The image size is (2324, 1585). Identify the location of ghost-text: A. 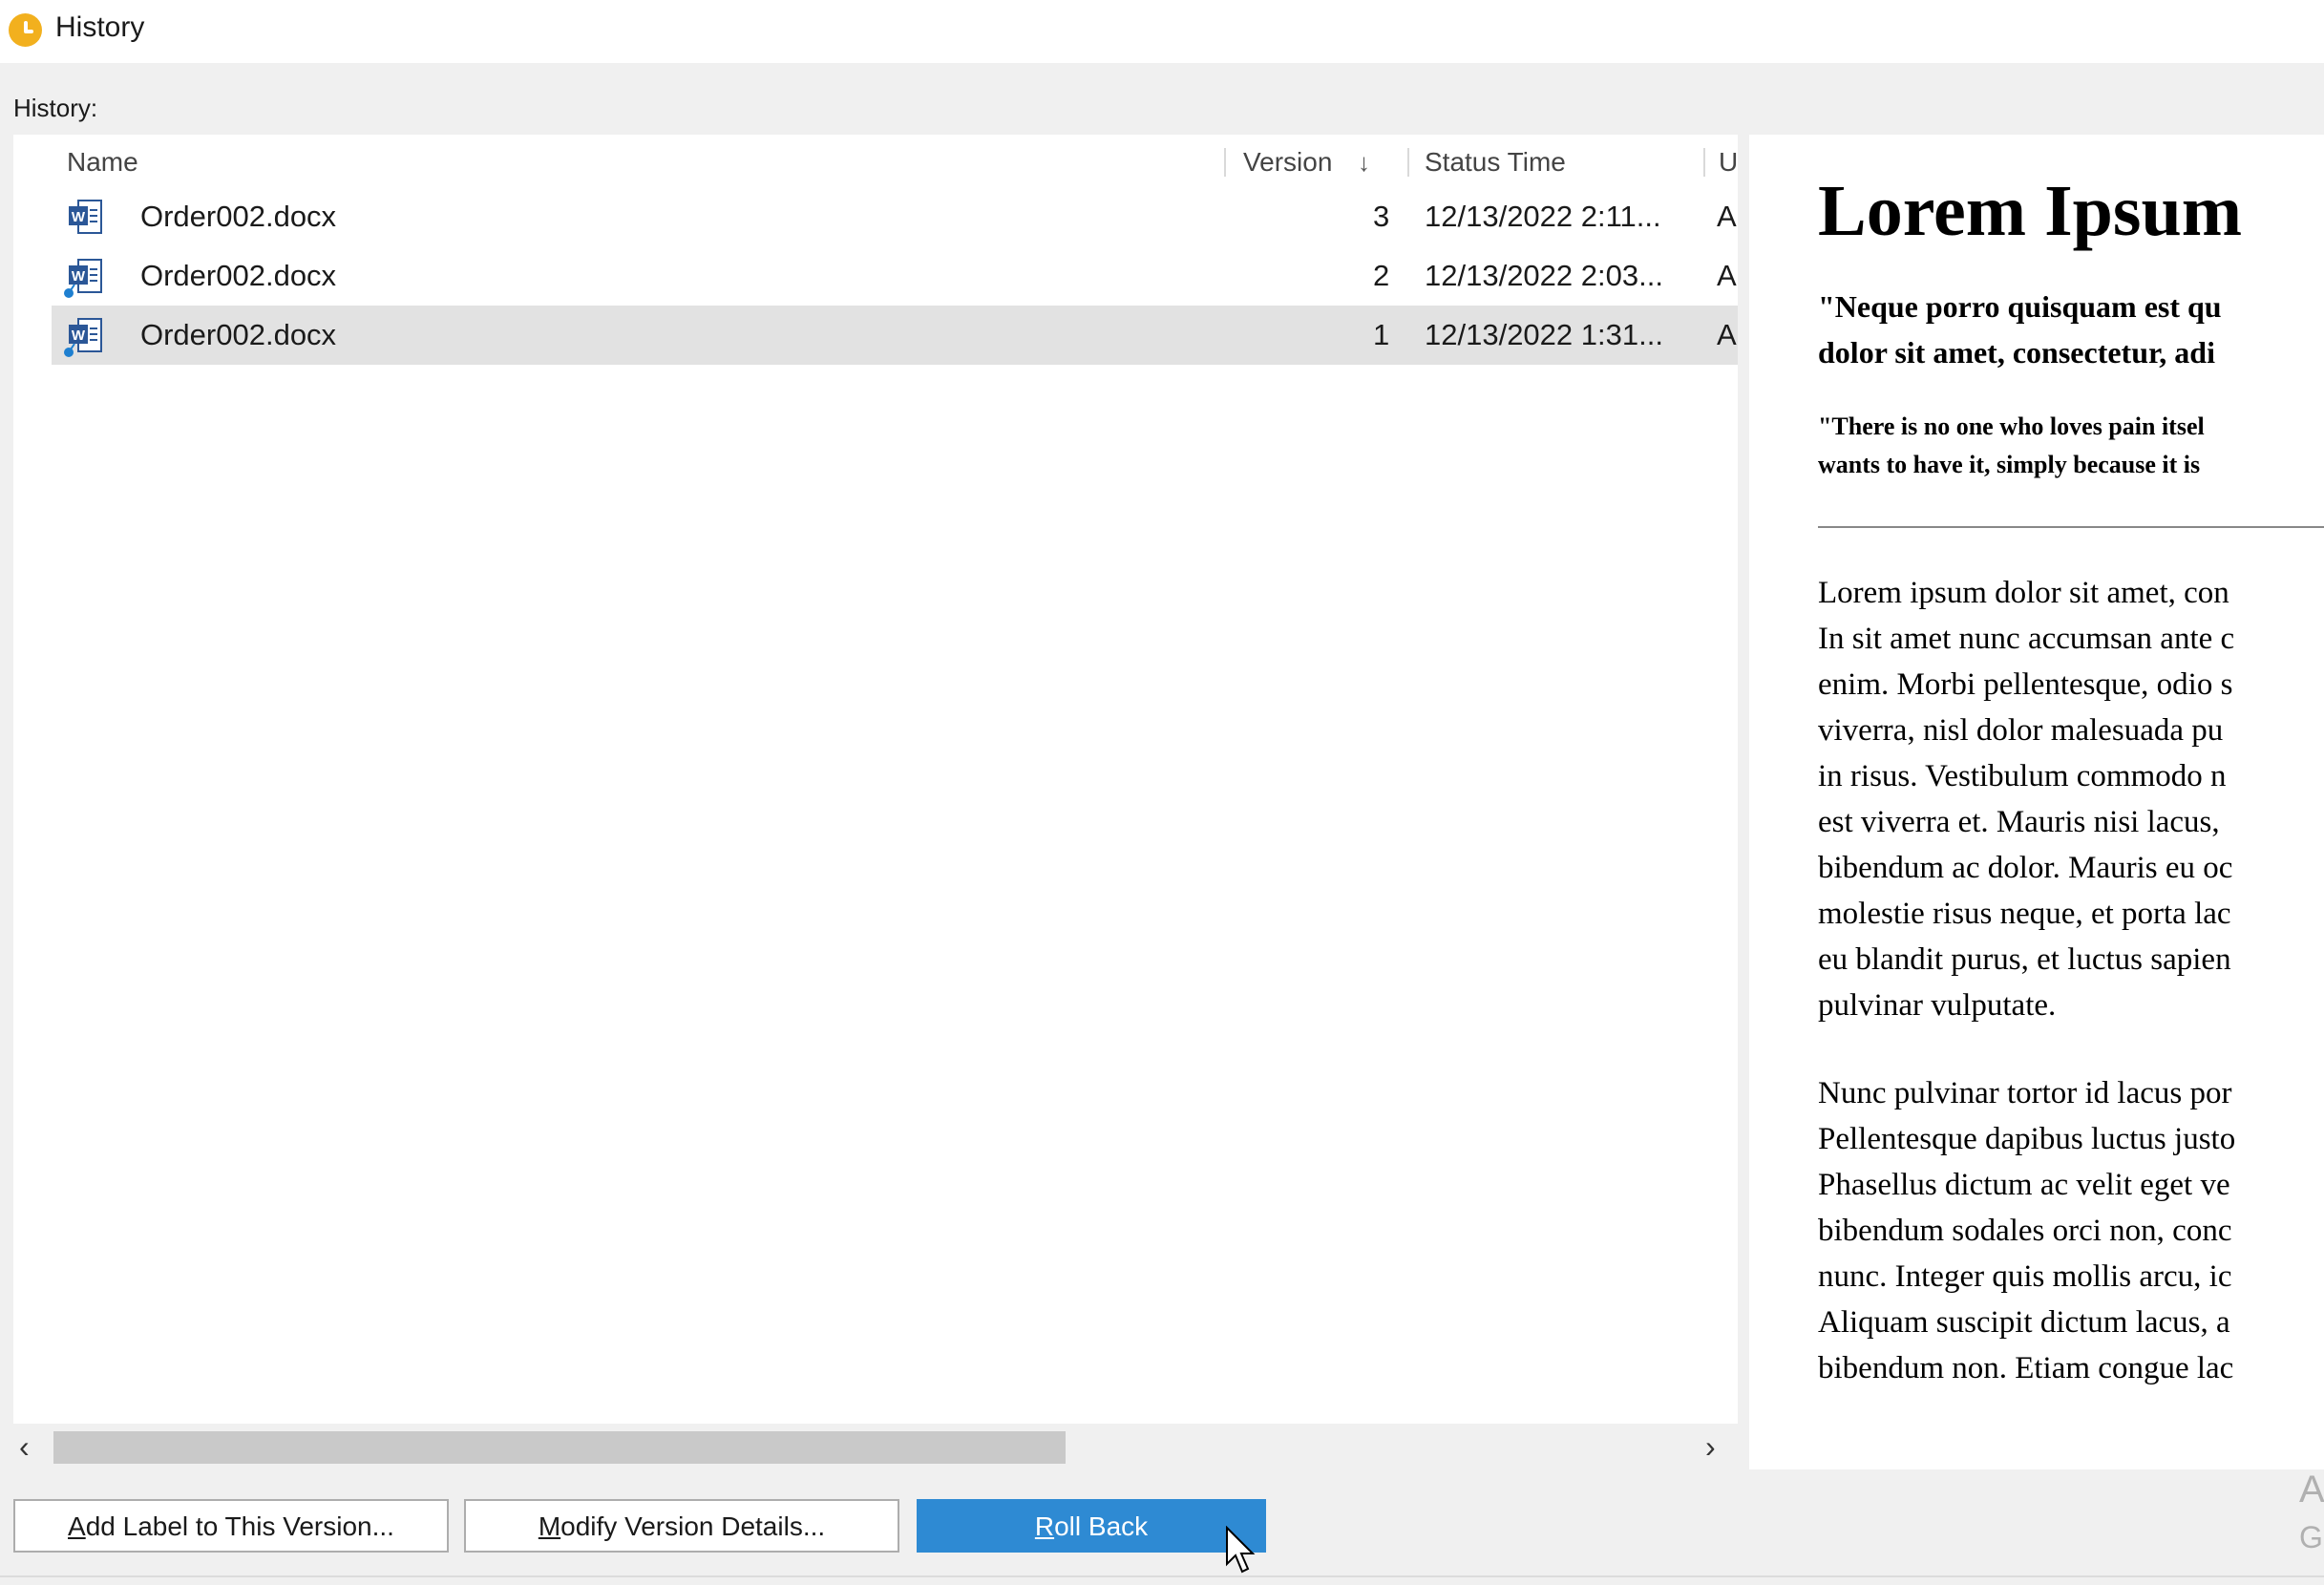
(2311, 1490).